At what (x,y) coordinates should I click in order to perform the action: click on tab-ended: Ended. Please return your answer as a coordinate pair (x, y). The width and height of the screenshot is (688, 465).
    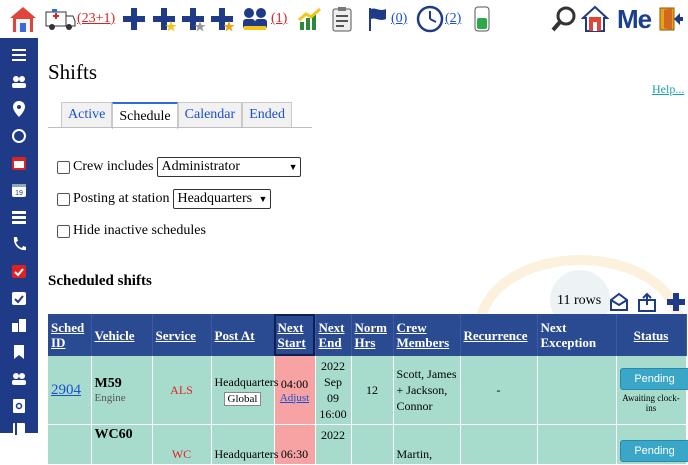
    Looking at the image, I should click on (267, 114).